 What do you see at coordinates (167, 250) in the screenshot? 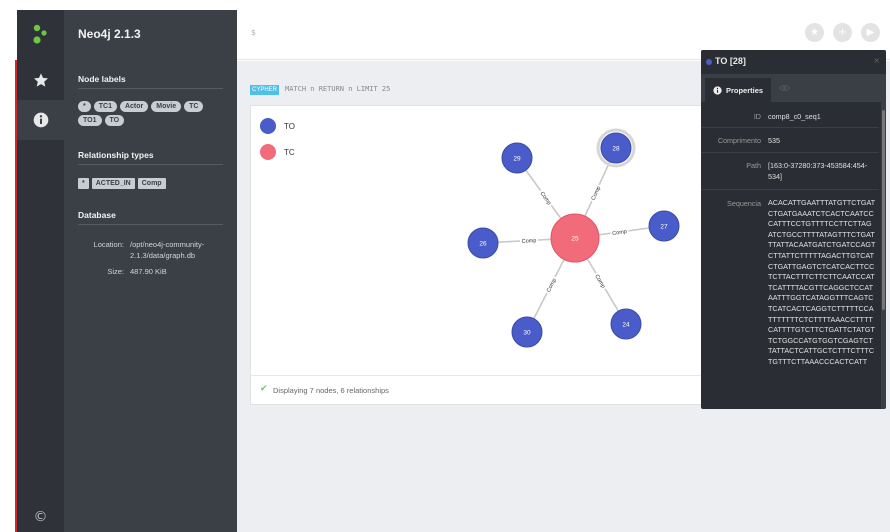
I see `location-value: /opt/neo4j-community-2.1.3/data/graph.db` at bounding box center [167, 250].